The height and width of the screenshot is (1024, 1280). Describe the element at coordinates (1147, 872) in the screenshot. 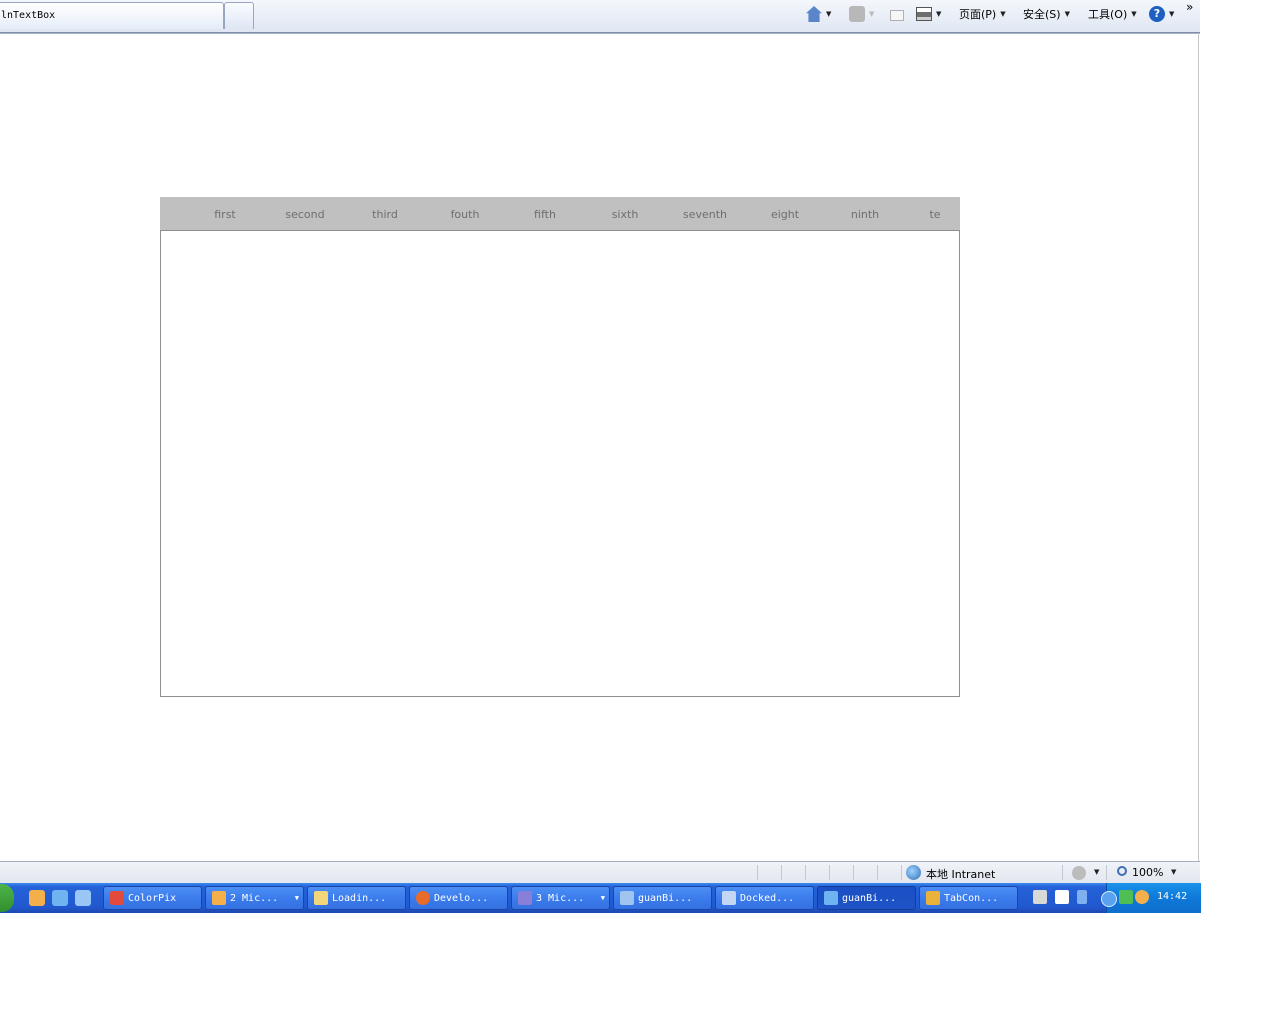

I see `zoom-level: 100%` at that location.